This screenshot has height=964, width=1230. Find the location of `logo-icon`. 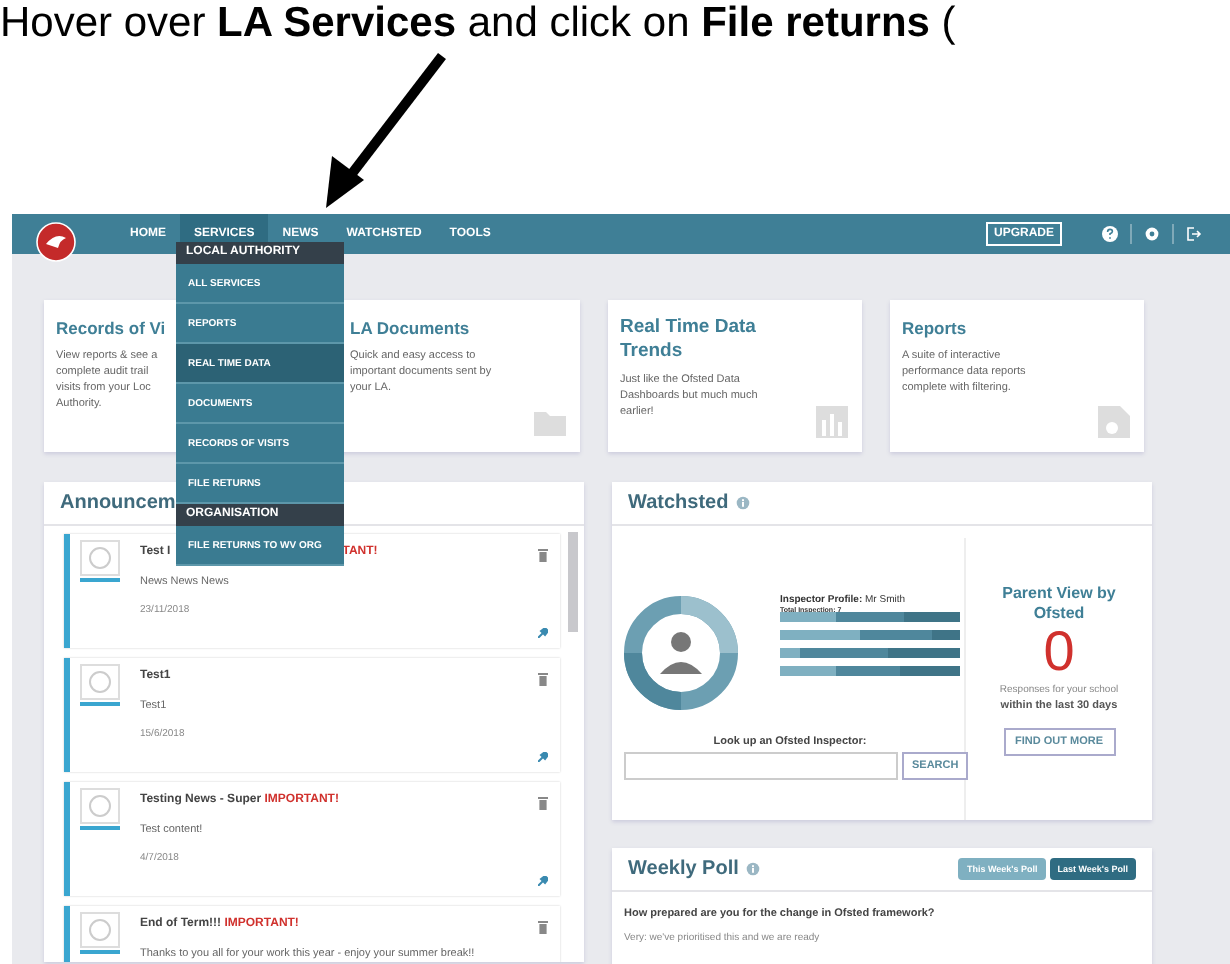

logo-icon is located at coordinates (56, 242).